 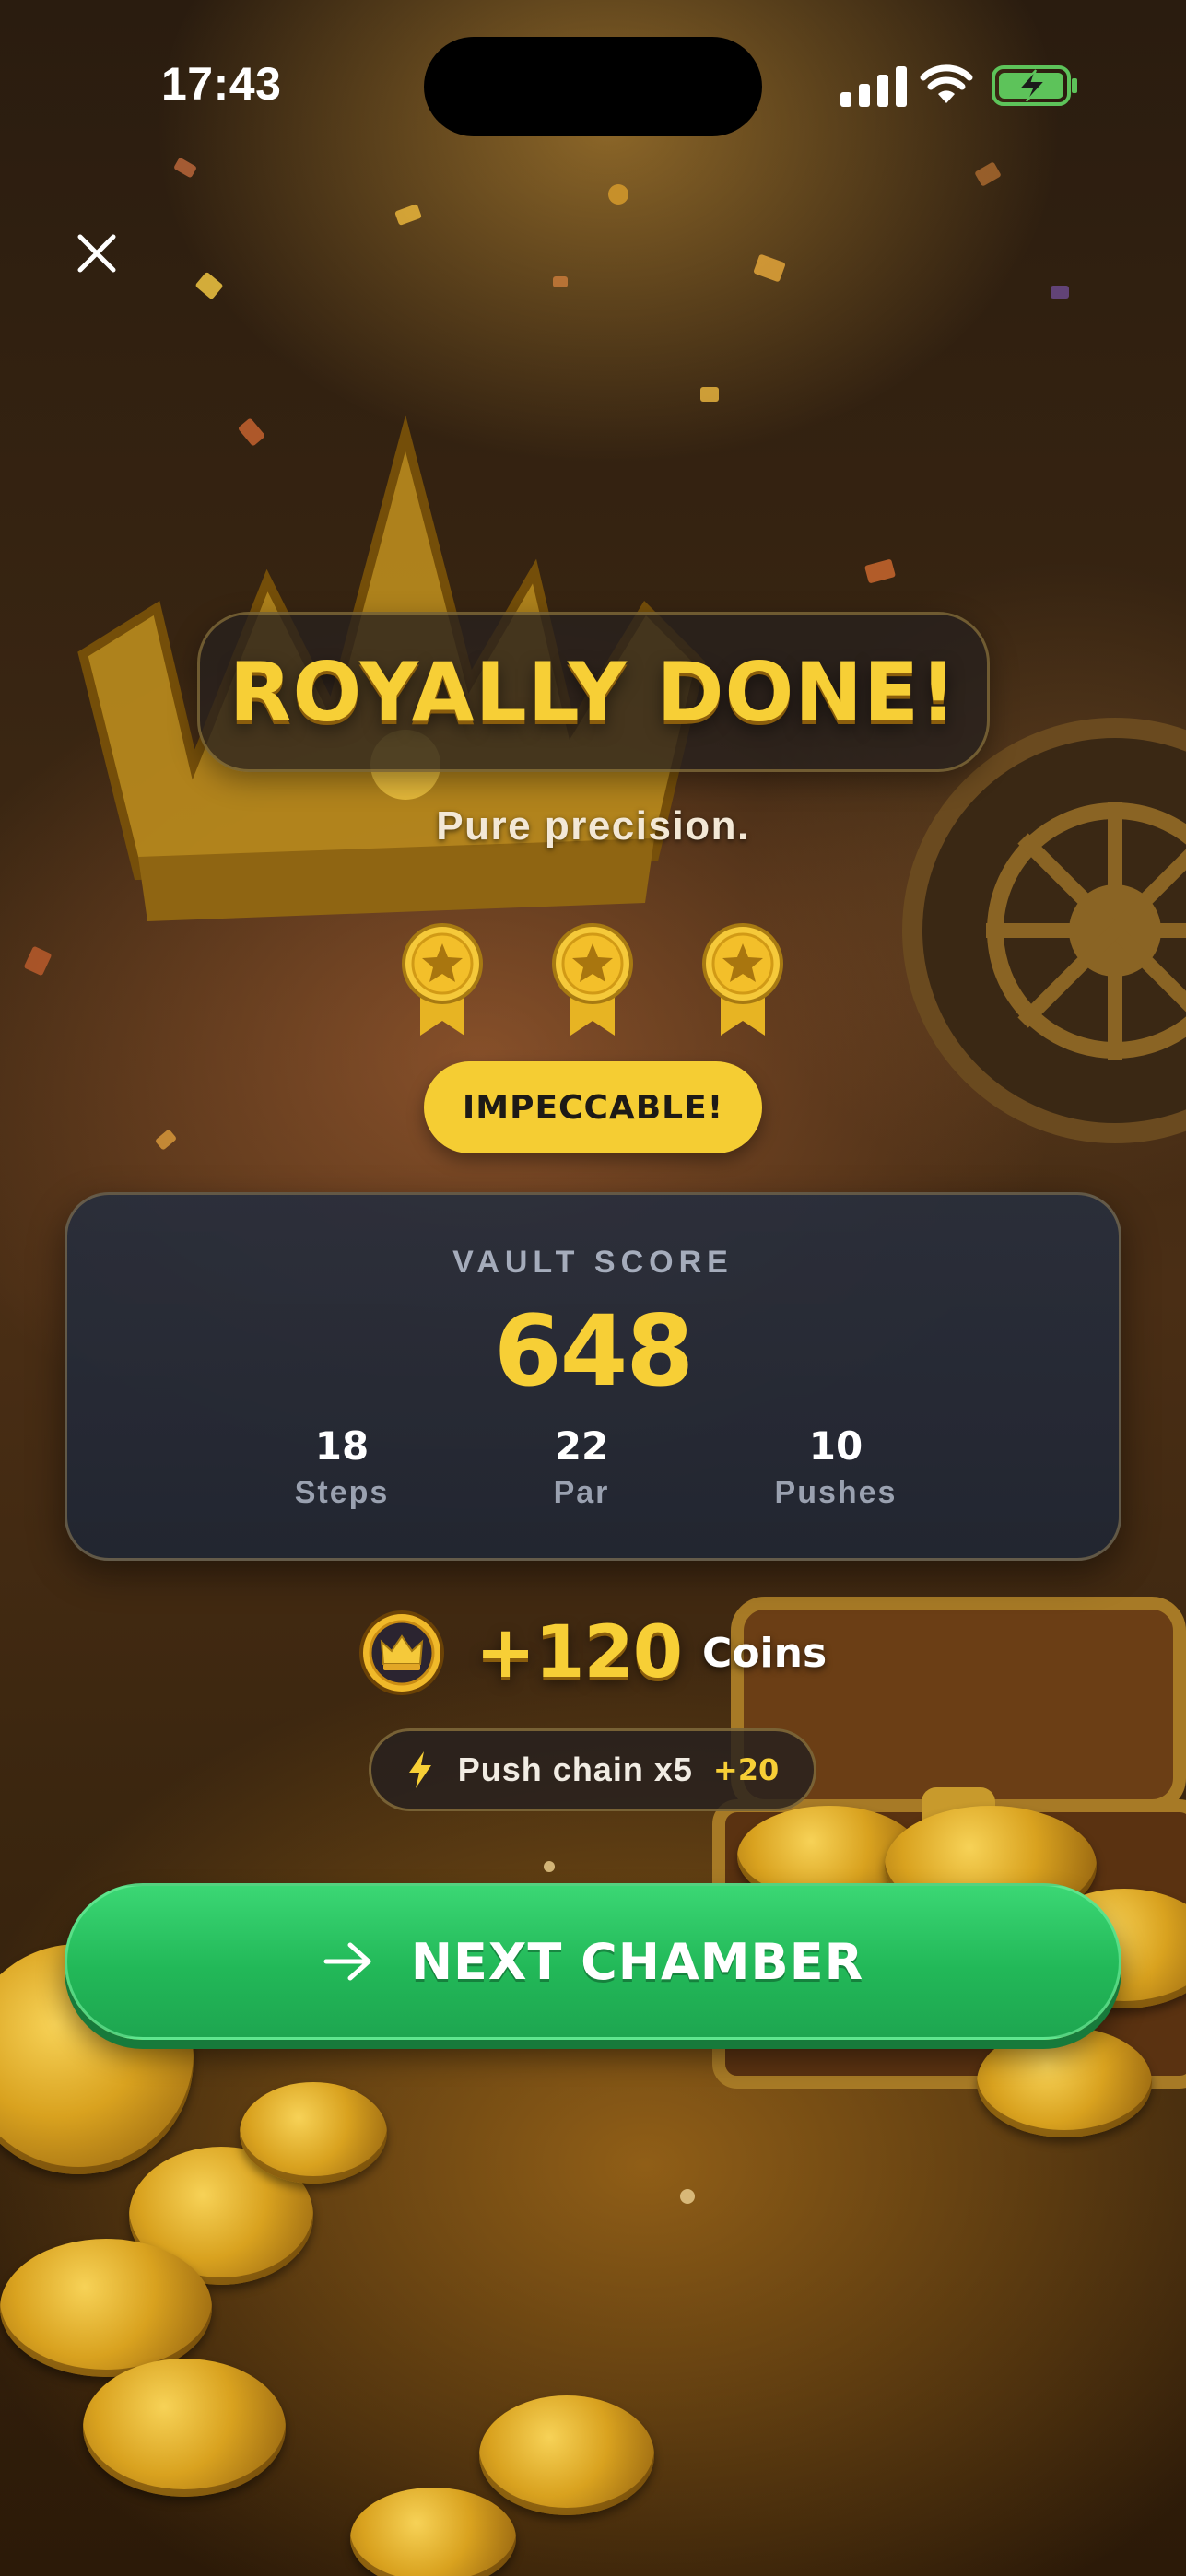 I want to click on battery-charging-icon, so click(x=1034, y=85).